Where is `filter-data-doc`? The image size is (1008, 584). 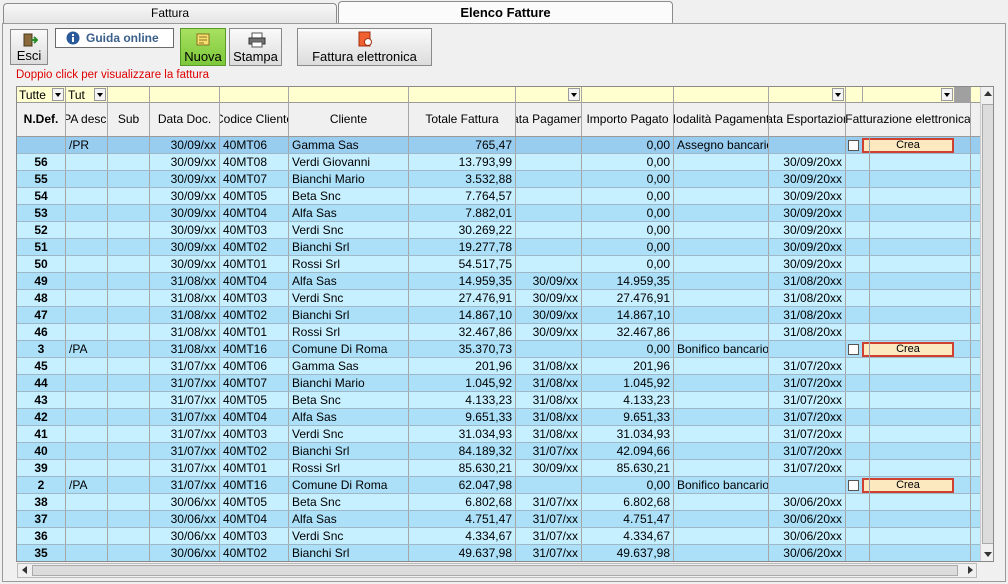 filter-data-doc is located at coordinates (185, 95).